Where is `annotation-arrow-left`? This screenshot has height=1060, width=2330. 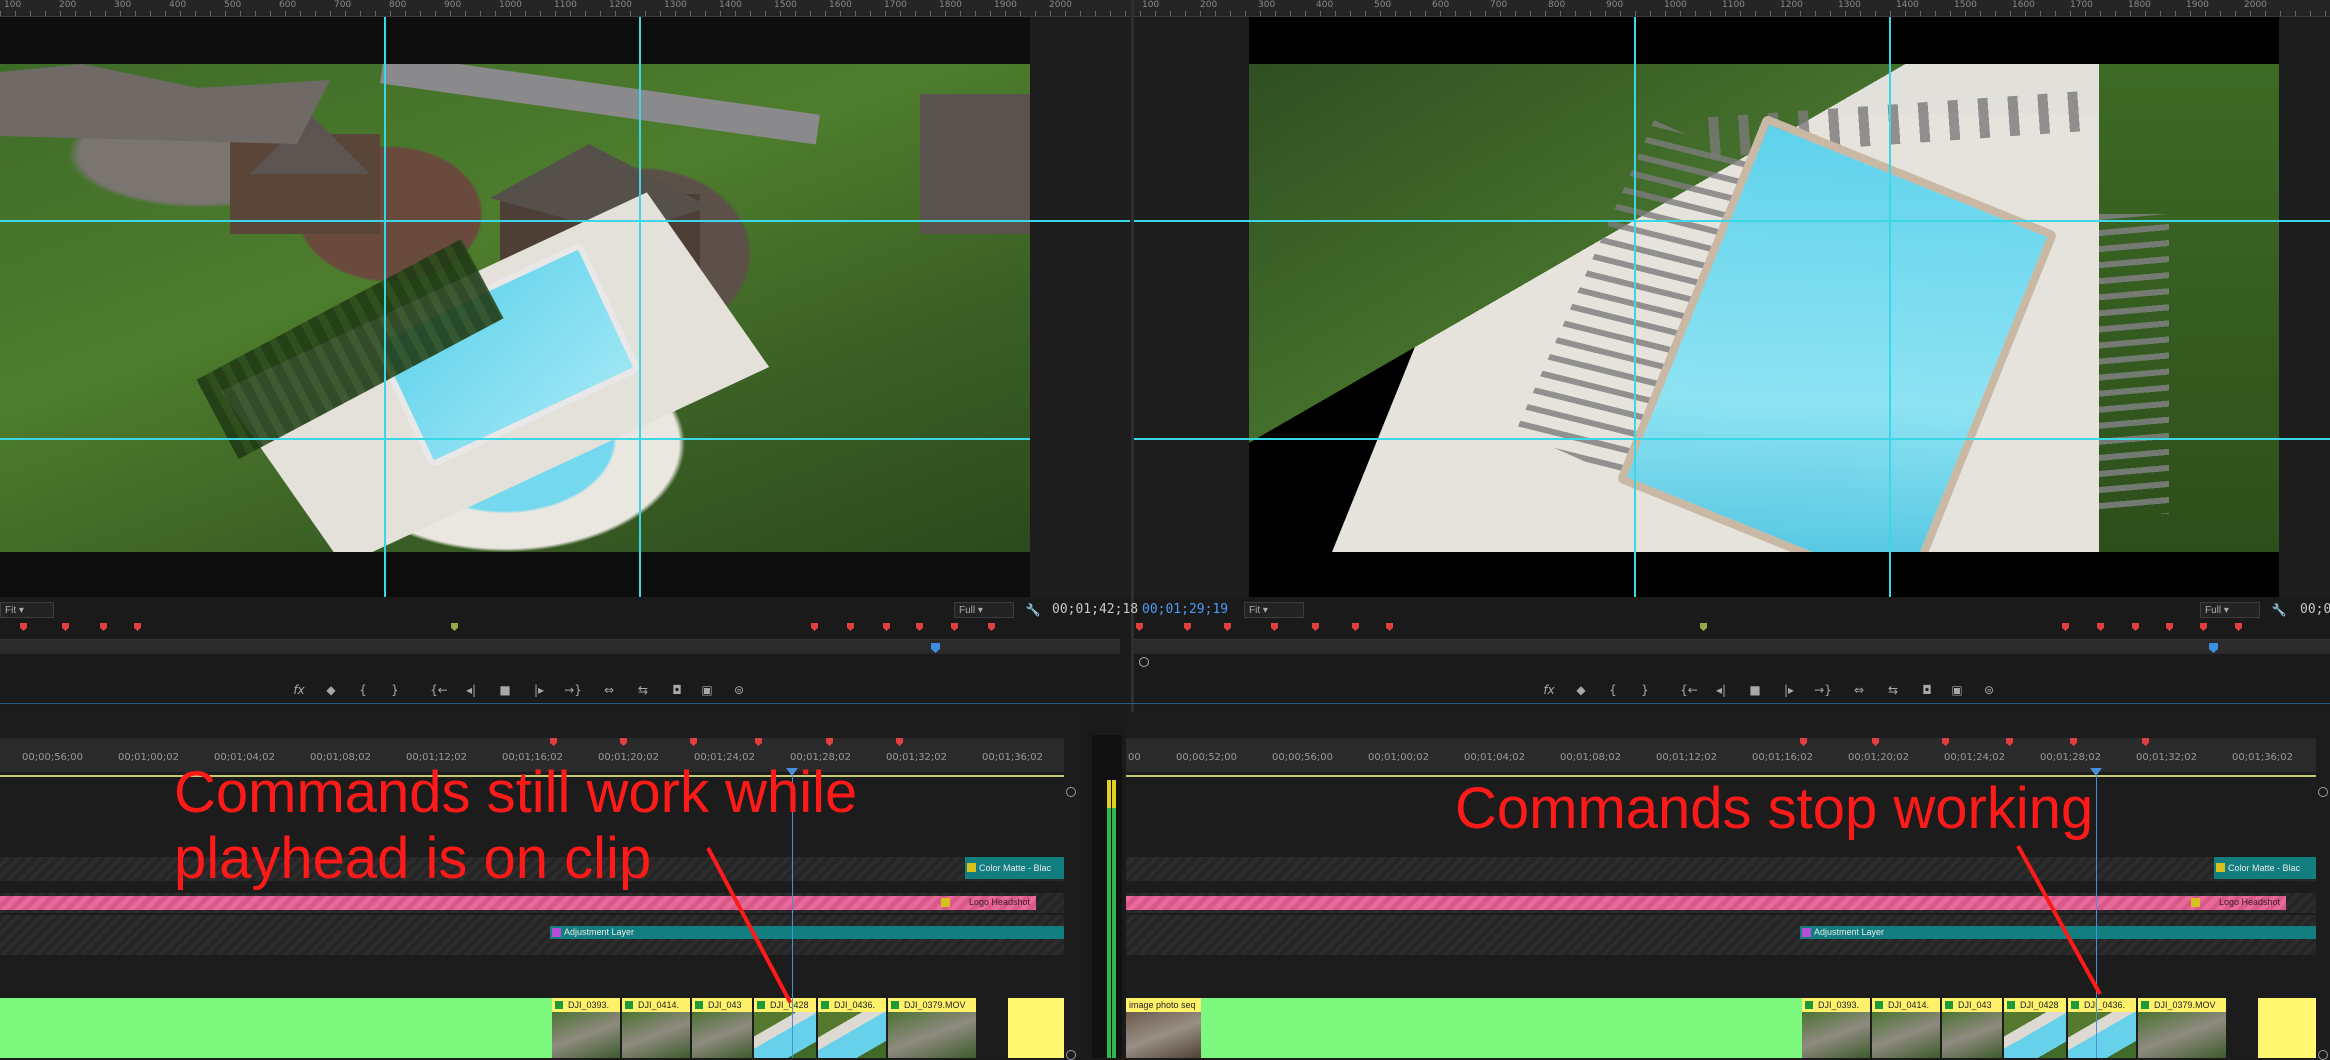
annotation-arrow-left is located at coordinates (749, 925).